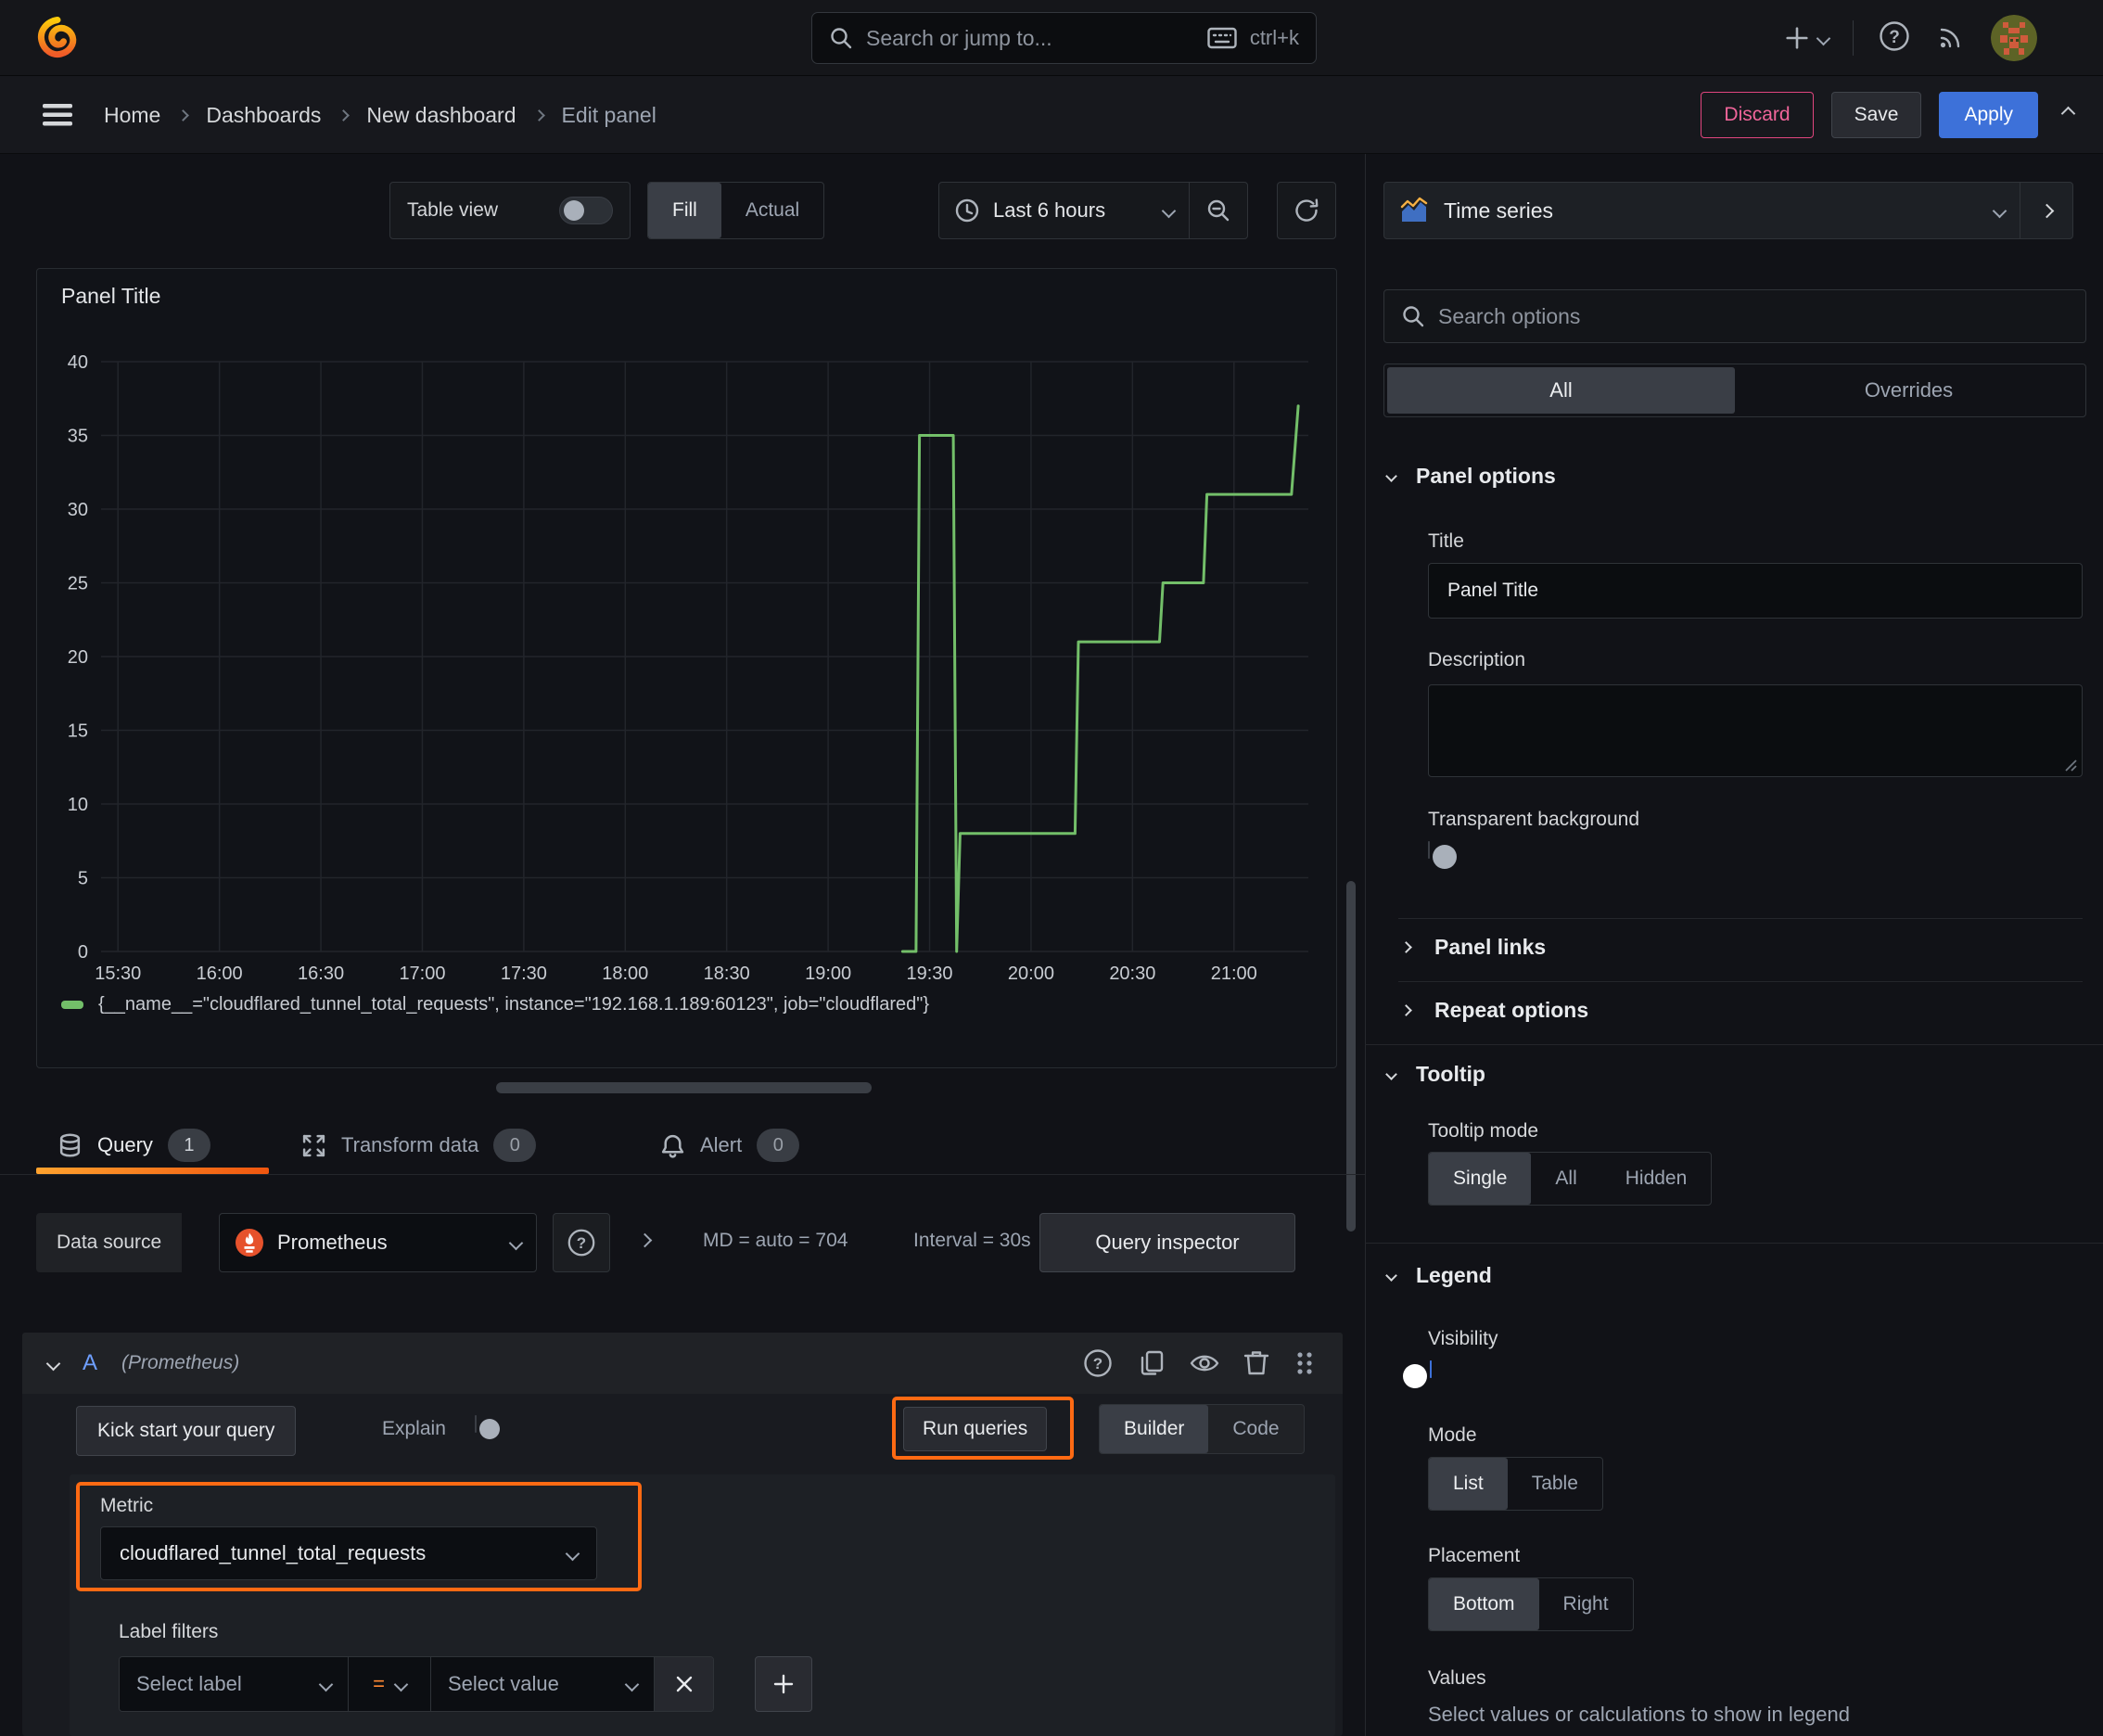 This screenshot has height=1736, width=2103. Describe the element at coordinates (110, 296) in the screenshot. I see `panel-title: Panel Title` at that location.